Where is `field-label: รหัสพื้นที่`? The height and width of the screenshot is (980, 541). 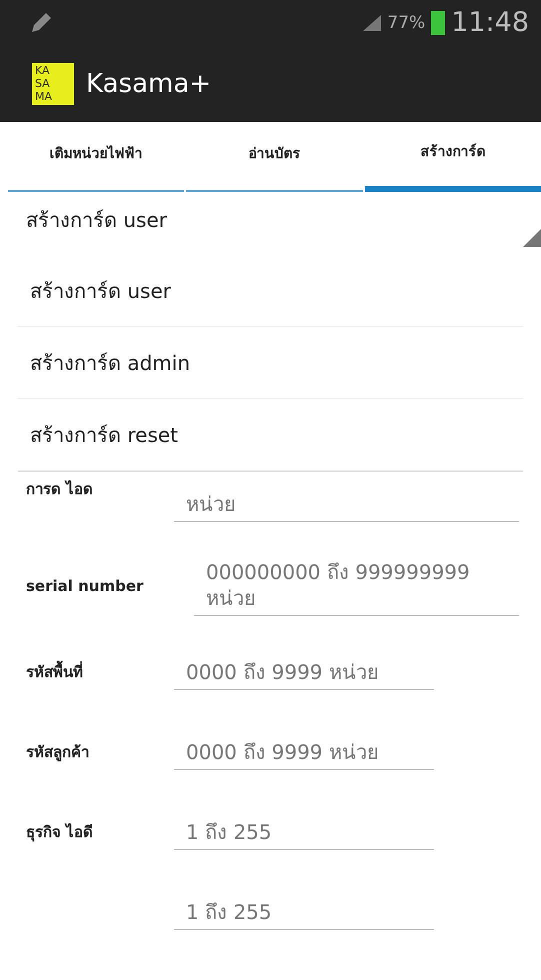 field-label: รหัสพื้นที่ is located at coordinates (96, 672).